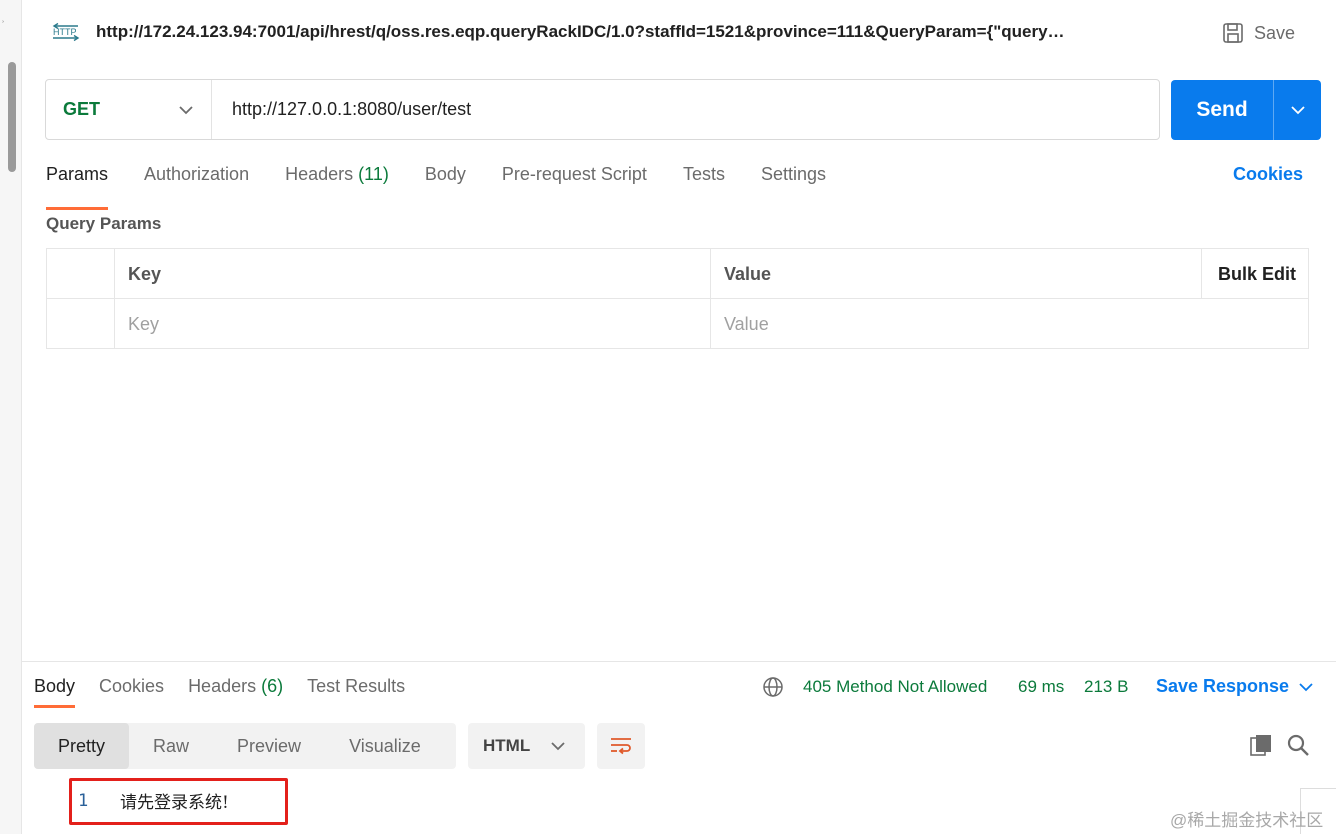  What do you see at coordinates (196, 182) in the screenshot?
I see `tab-authorization: Authorization` at bounding box center [196, 182].